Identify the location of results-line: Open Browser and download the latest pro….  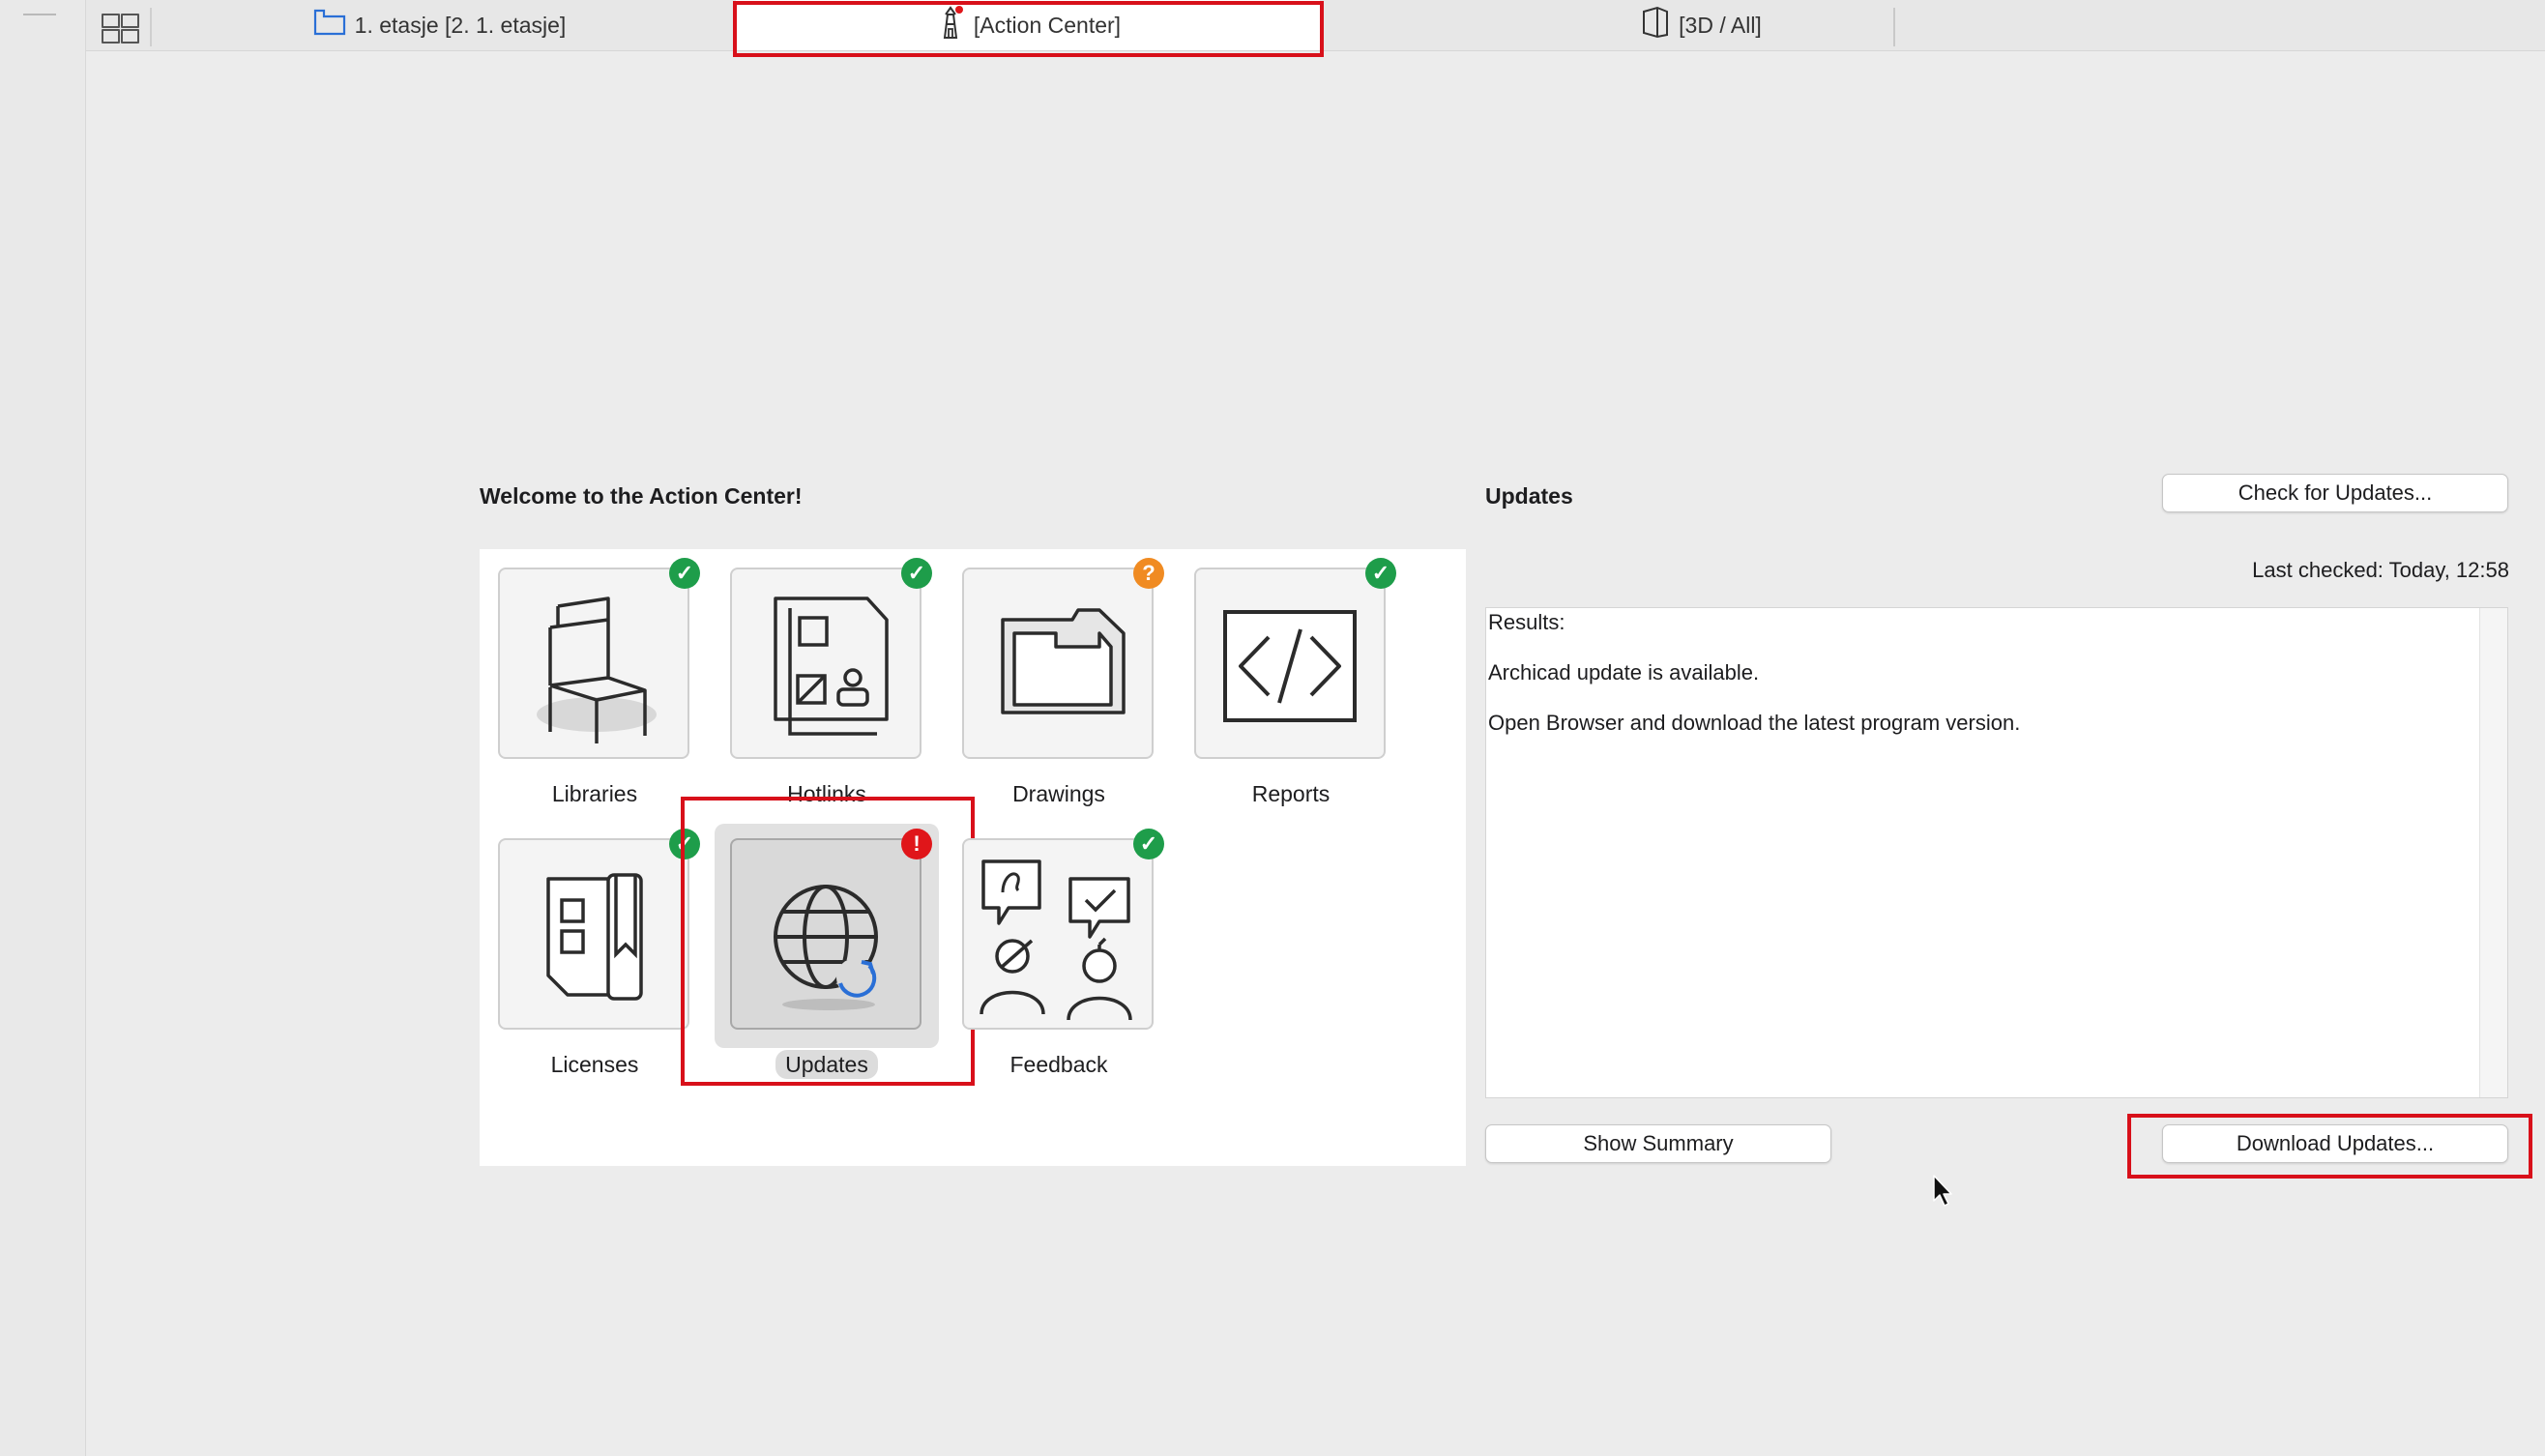
(1754, 723).